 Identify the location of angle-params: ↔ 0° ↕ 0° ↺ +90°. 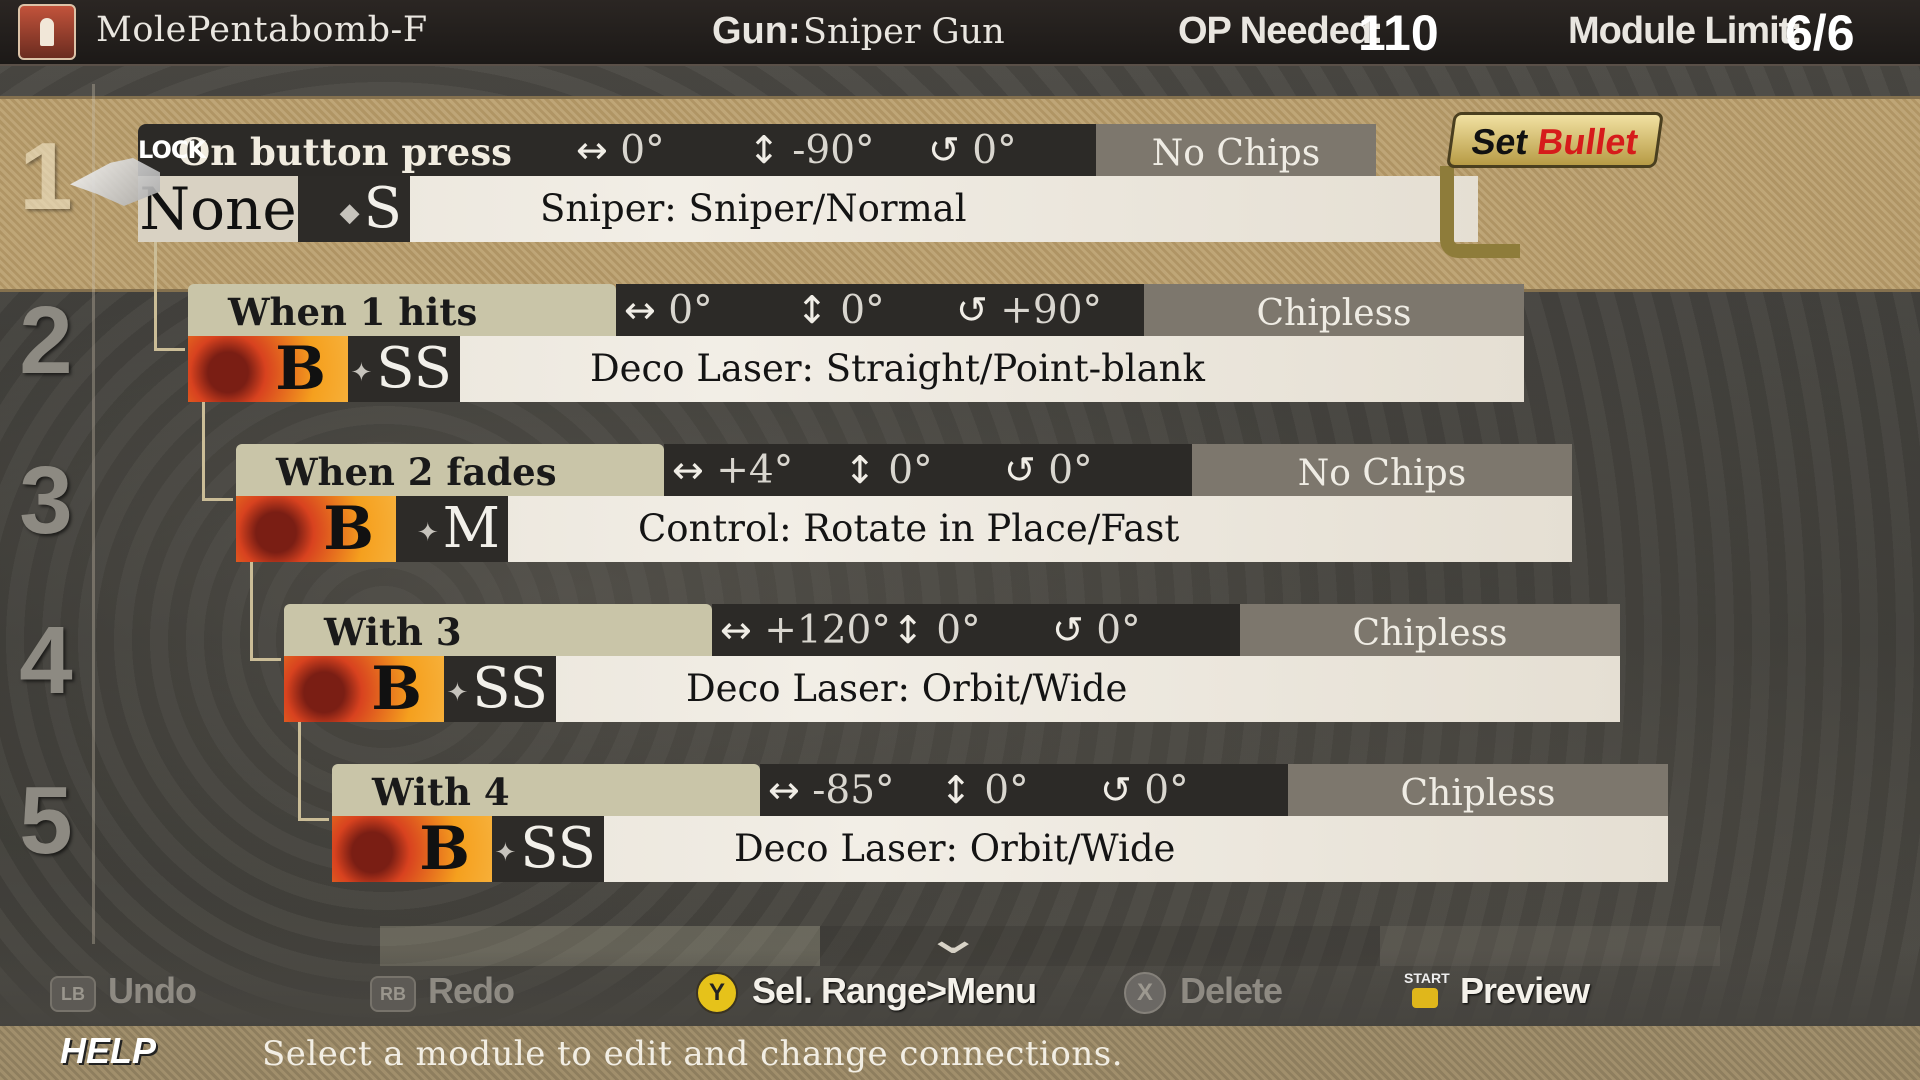
(880, 310).